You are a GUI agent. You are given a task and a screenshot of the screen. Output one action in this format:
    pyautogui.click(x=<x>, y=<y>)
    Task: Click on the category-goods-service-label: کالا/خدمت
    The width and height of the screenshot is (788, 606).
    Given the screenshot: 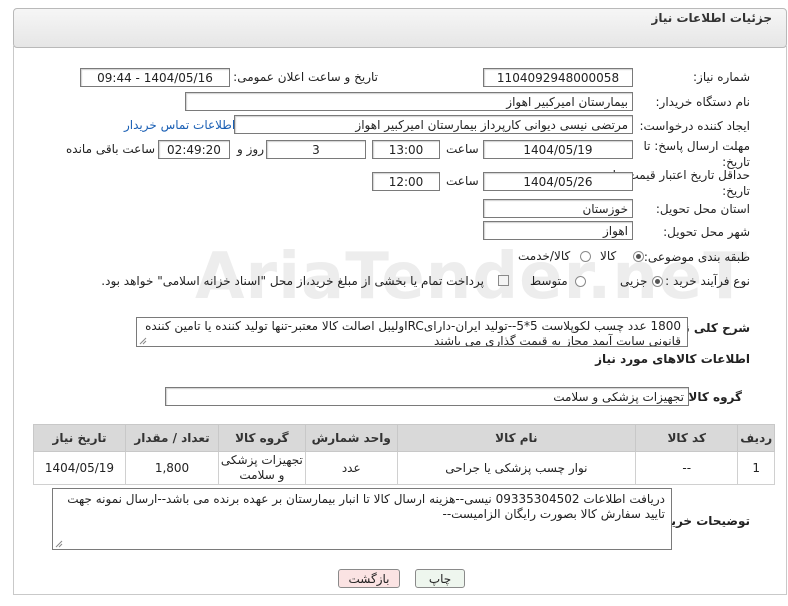 What is the action you would take?
    pyautogui.click(x=544, y=256)
    